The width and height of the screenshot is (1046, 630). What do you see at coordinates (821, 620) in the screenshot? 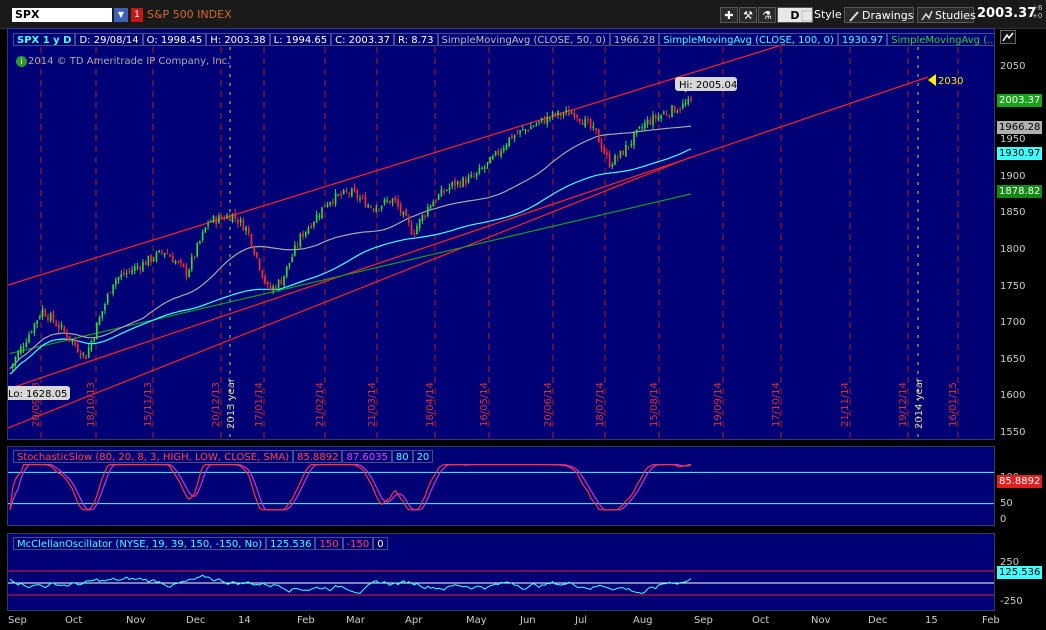
I see `time-axis-label: Nov` at bounding box center [821, 620].